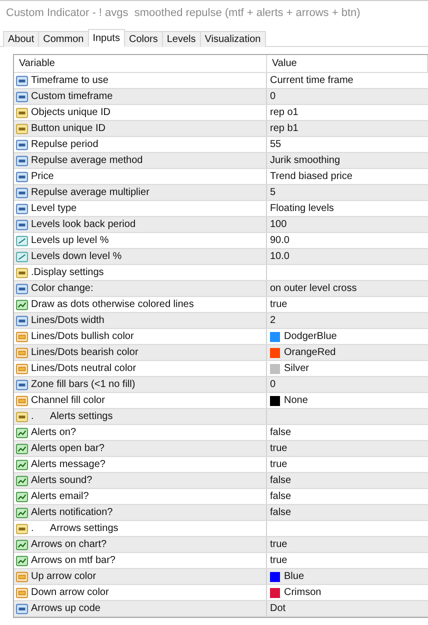  What do you see at coordinates (143, 39) in the screenshot?
I see `tab: Colors` at bounding box center [143, 39].